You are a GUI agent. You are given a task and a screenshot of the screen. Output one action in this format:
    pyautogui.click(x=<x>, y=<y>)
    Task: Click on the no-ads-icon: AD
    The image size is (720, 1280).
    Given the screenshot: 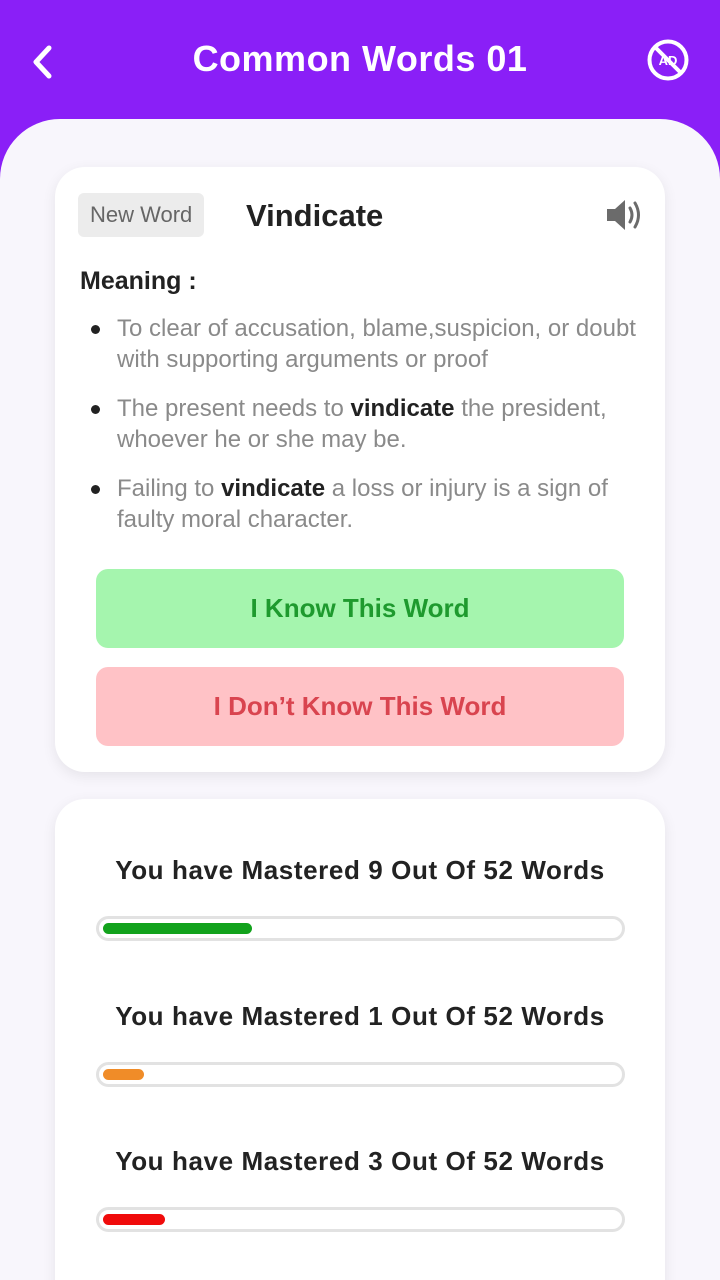 What is the action you would take?
    pyautogui.click(x=668, y=60)
    